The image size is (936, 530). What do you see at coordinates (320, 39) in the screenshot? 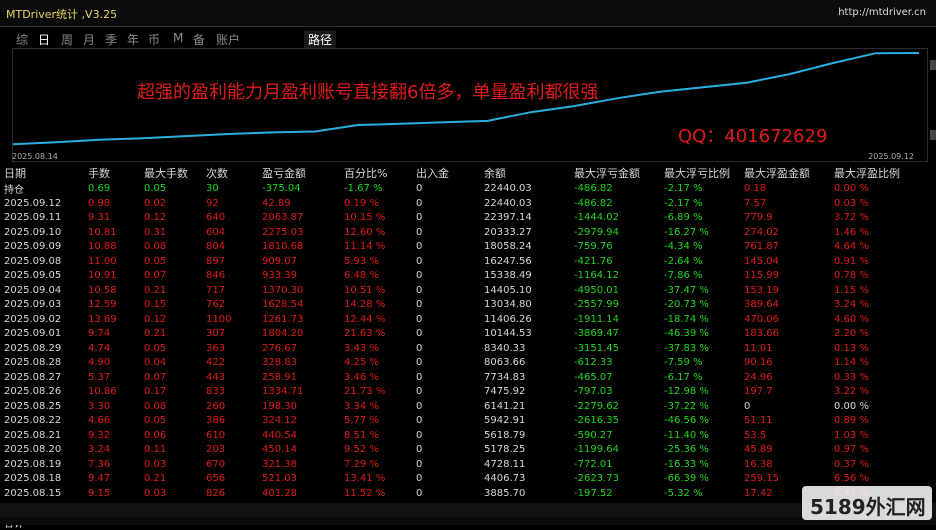
I see `tab-path: 路径` at bounding box center [320, 39].